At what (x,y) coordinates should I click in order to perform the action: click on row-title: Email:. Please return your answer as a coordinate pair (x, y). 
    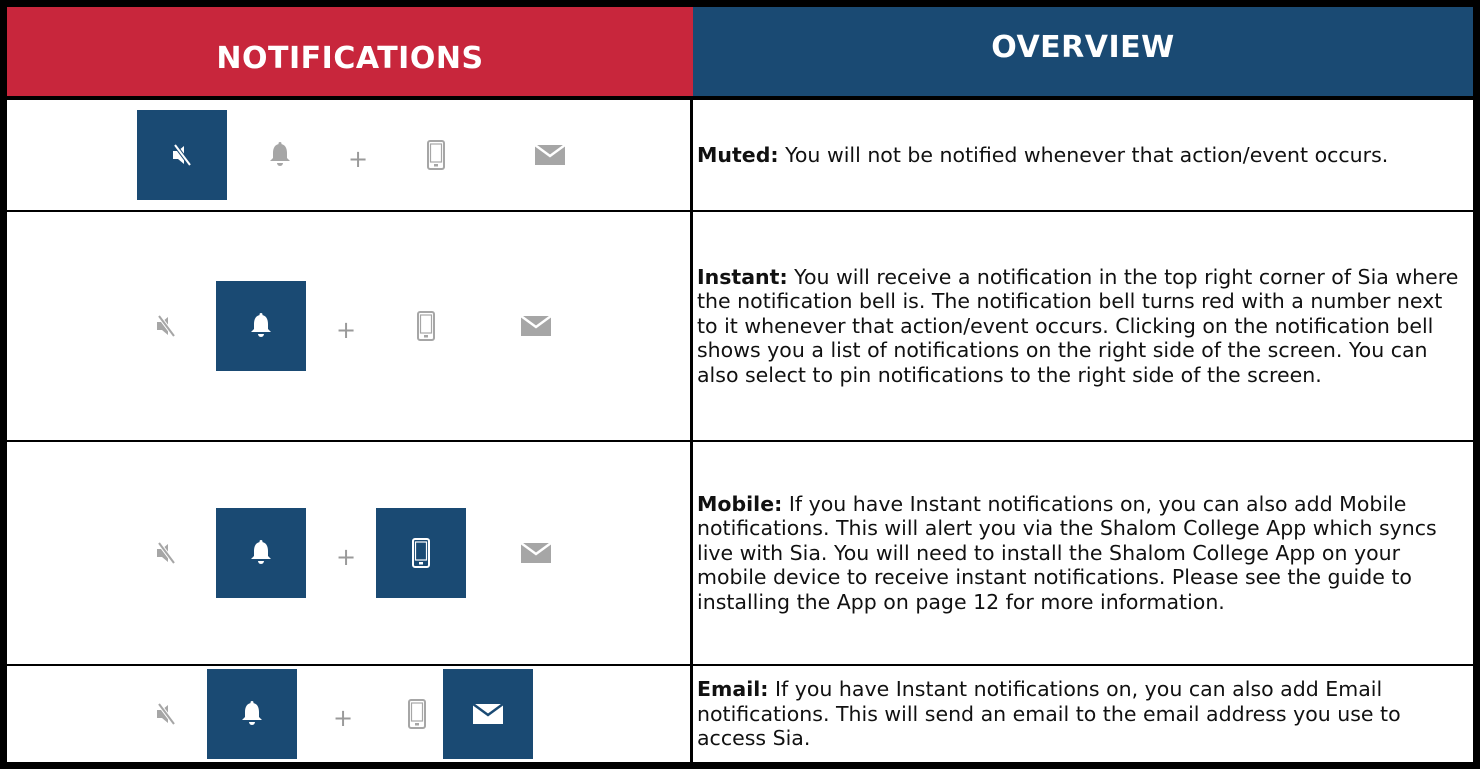
    Looking at the image, I should click on (733, 689).